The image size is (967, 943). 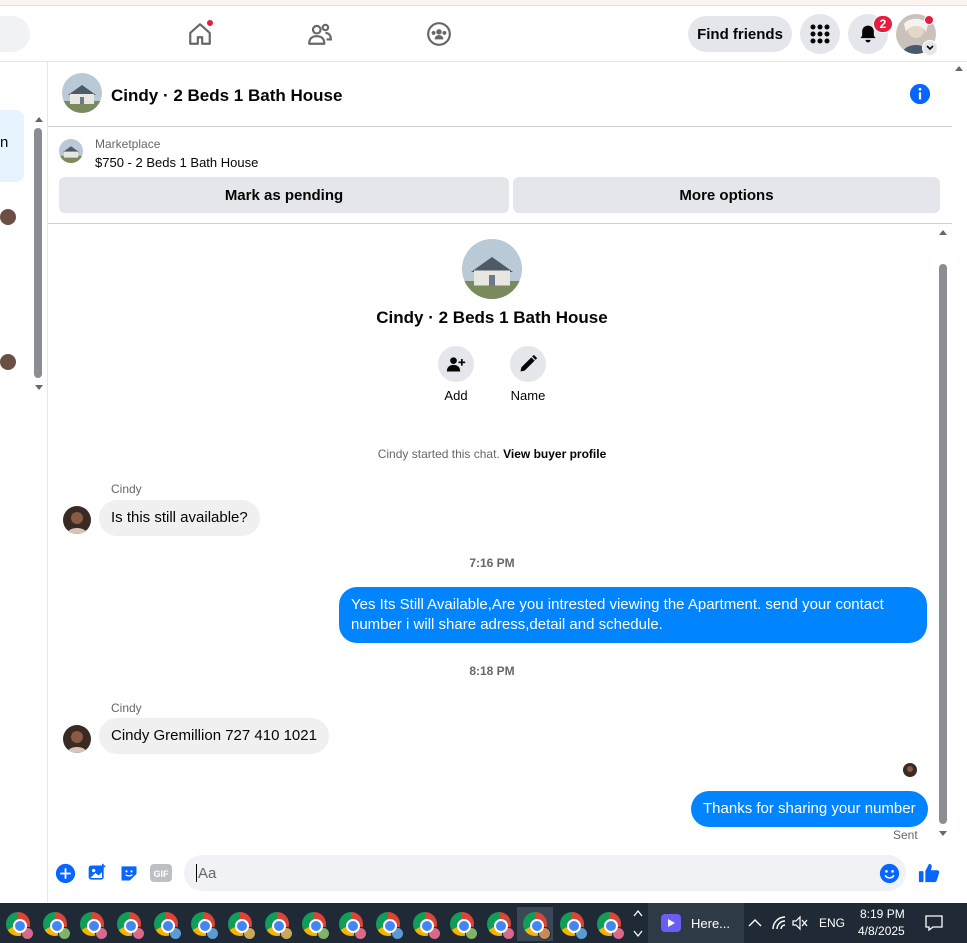 I want to click on home-nav-button, so click(x=200, y=34).